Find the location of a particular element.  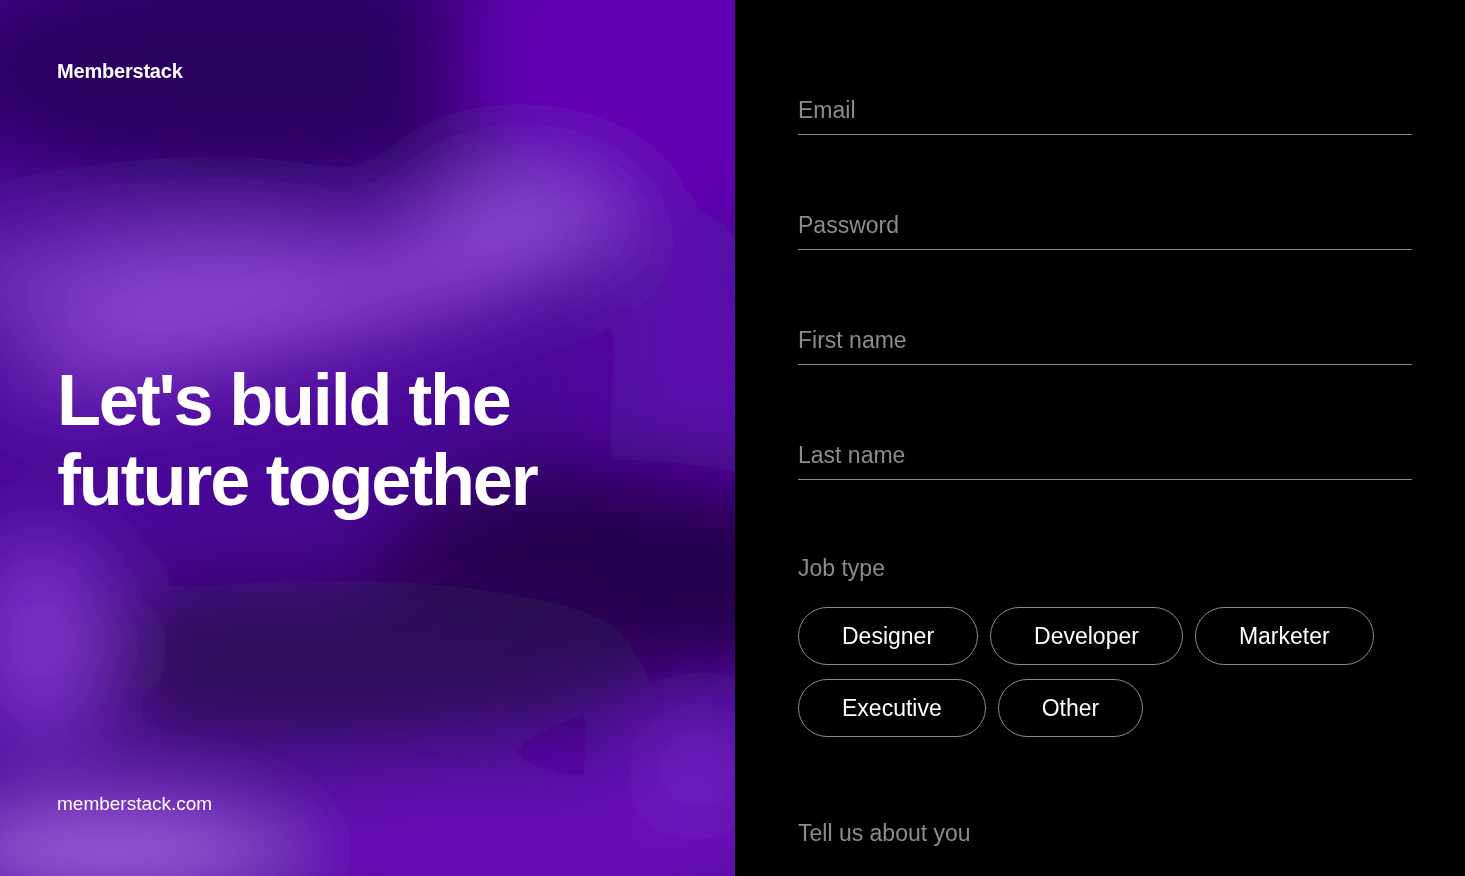

brand-name: Memberstack is located at coordinates (120, 71).